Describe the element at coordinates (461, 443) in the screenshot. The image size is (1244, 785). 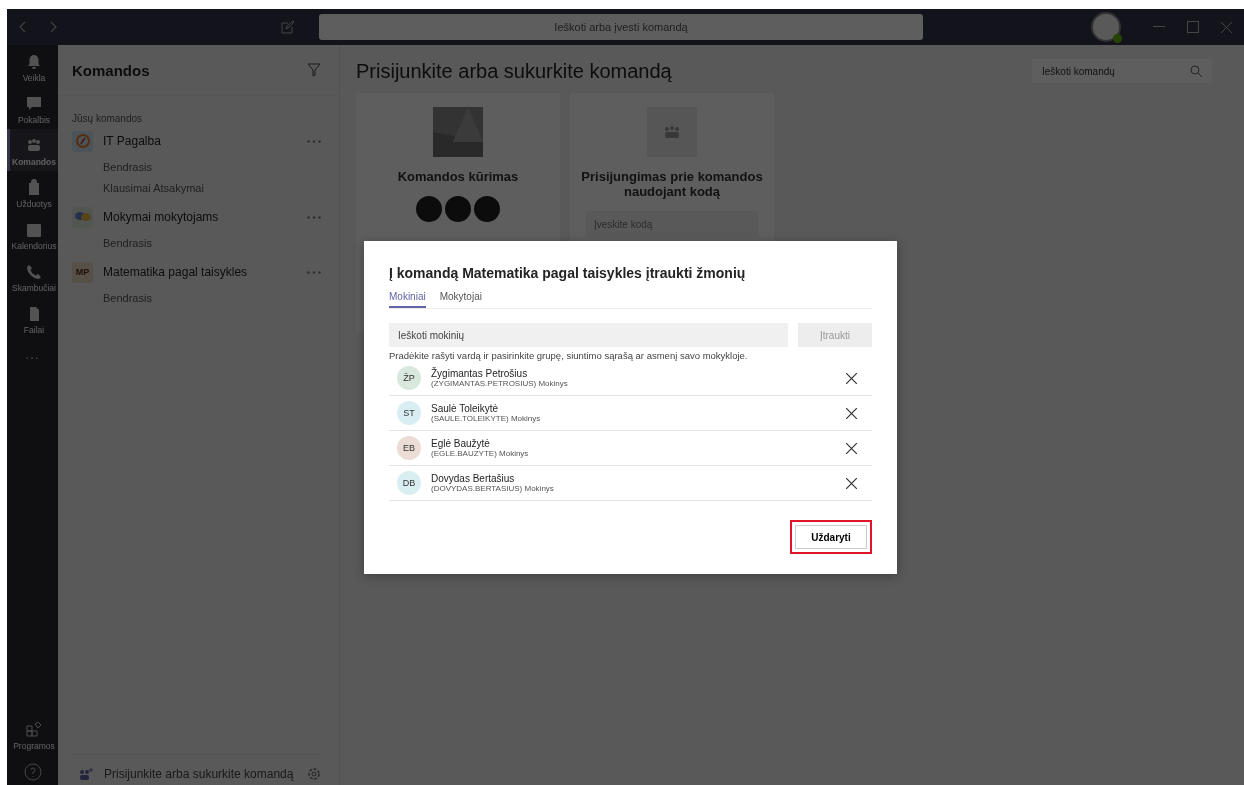
I see `person-name: Eglė Baužytė` at that location.